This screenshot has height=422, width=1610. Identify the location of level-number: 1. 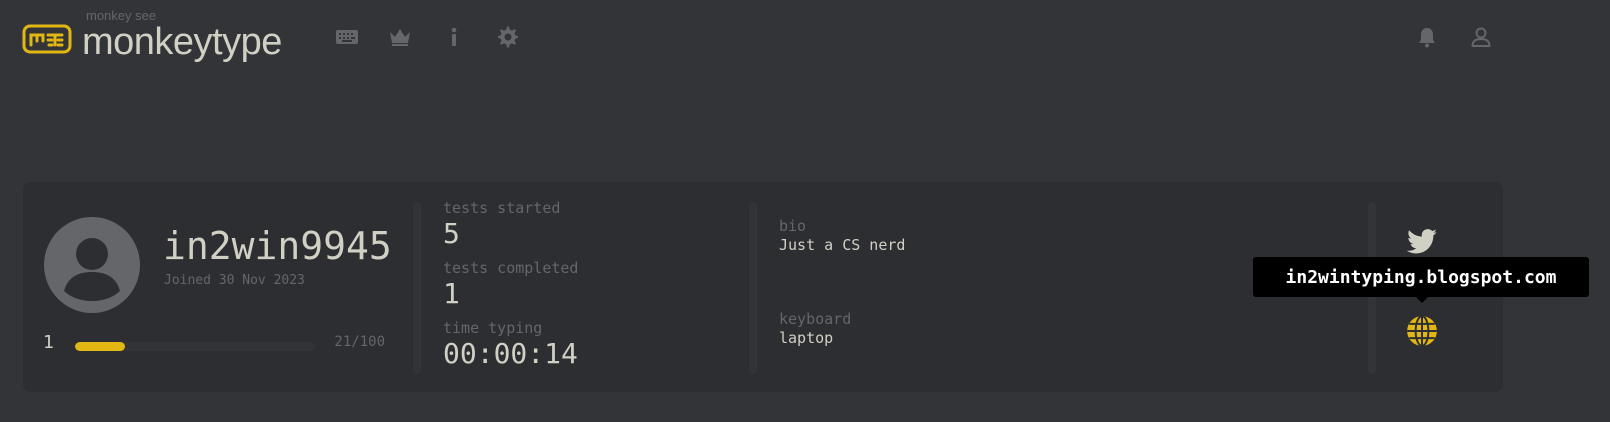
(48, 342).